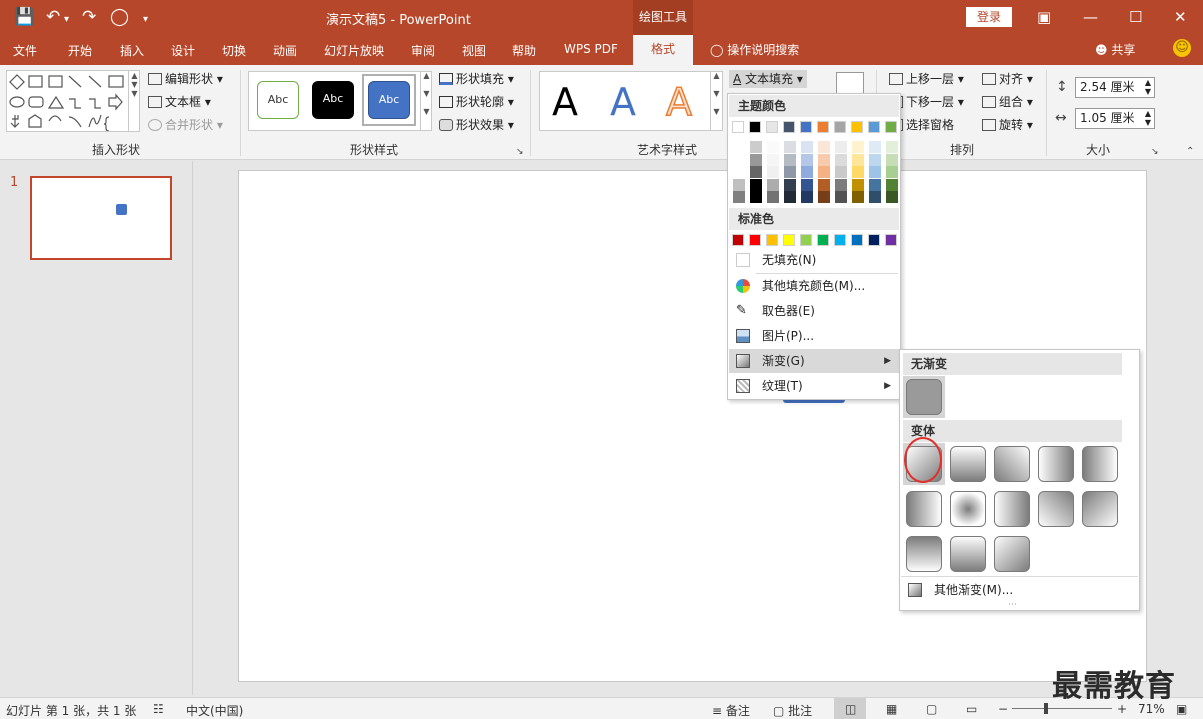  I want to click on shape-style-black: Abc, so click(333, 100).